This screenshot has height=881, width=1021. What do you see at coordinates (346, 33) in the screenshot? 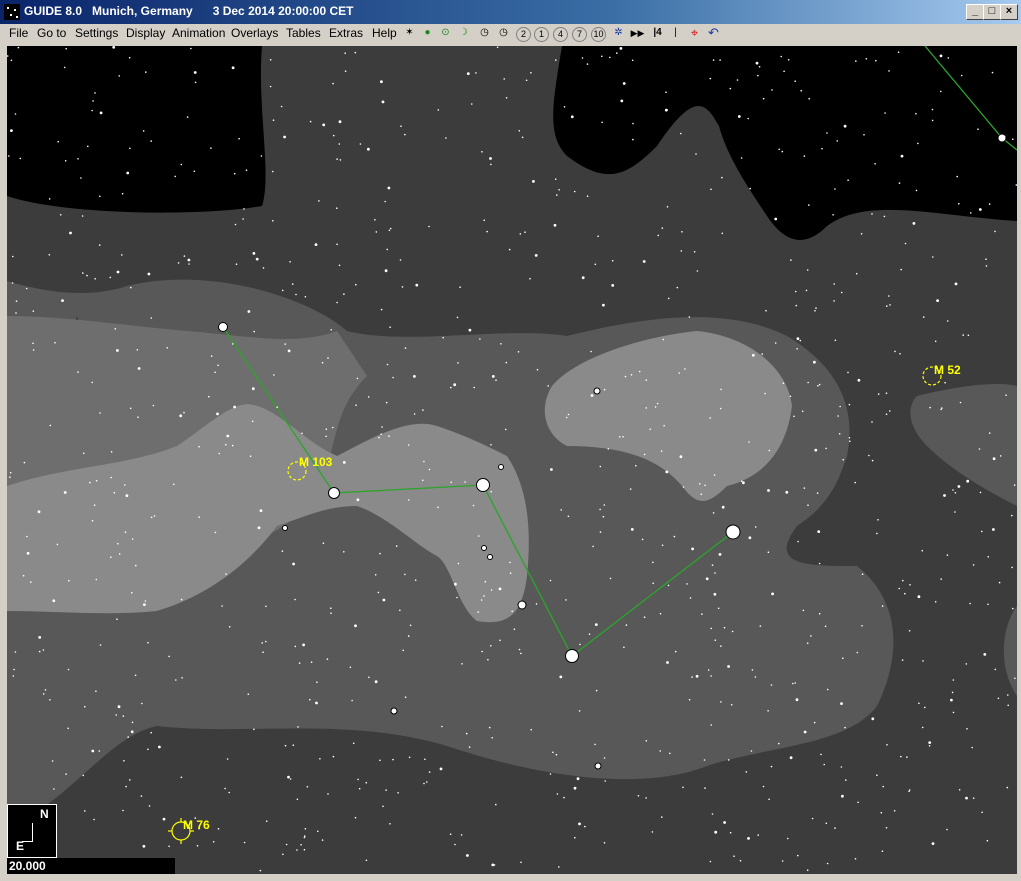
I see `menu-extras: Extras` at bounding box center [346, 33].